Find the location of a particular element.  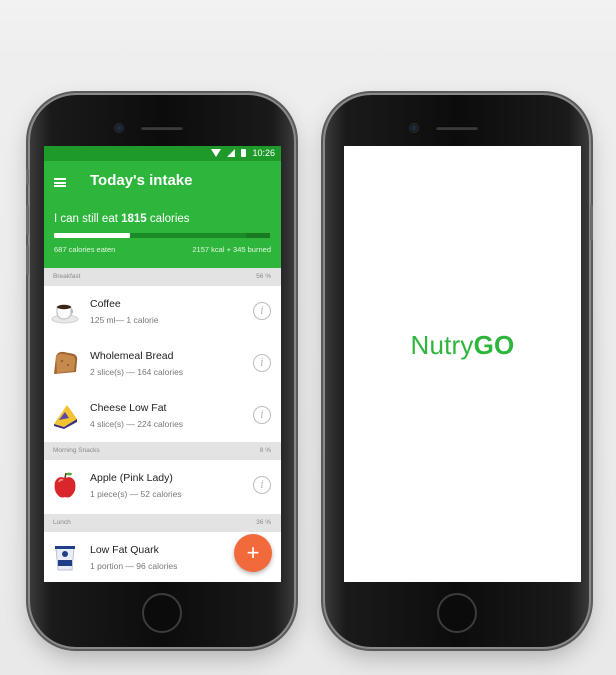

section-percent: 36 % is located at coordinates (263, 522).